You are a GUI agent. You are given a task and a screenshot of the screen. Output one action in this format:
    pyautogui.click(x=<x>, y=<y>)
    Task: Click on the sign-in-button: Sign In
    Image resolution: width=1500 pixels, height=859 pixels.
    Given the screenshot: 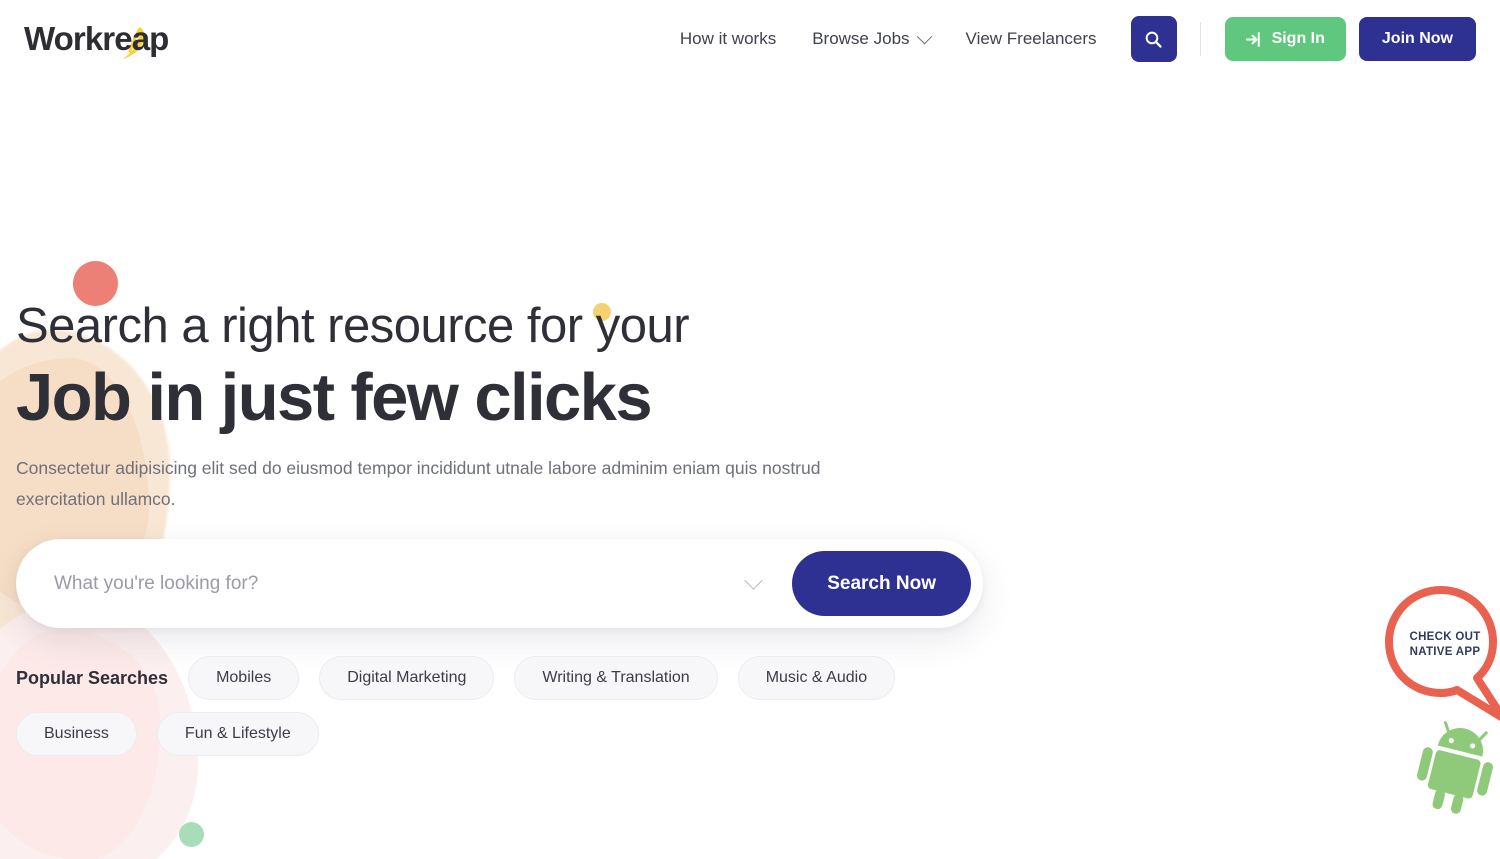 What is the action you would take?
    pyautogui.click(x=1285, y=39)
    